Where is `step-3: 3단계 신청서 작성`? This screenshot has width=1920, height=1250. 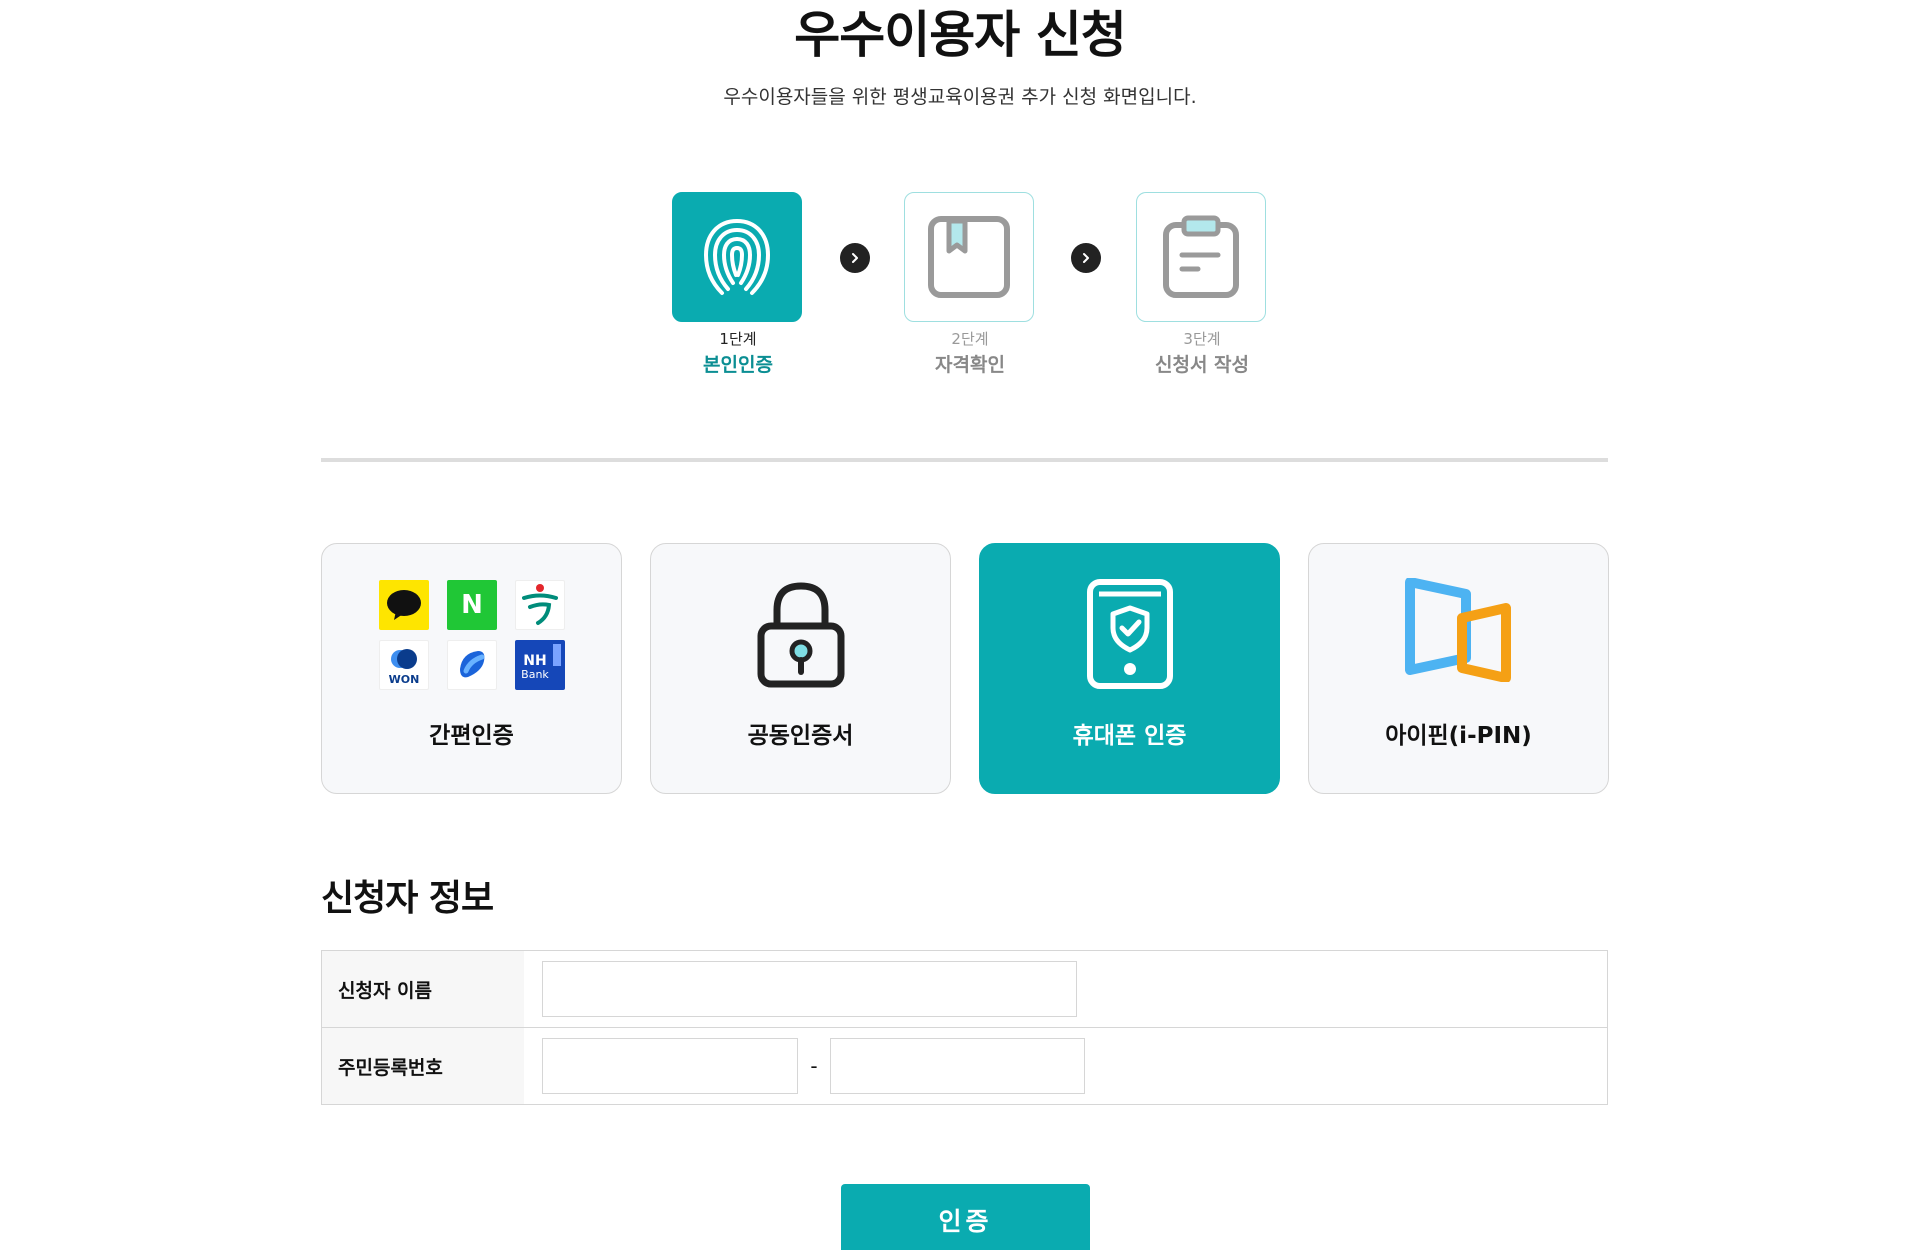 step-3: 3단계 신청서 작성 is located at coordinates (1202, 286).